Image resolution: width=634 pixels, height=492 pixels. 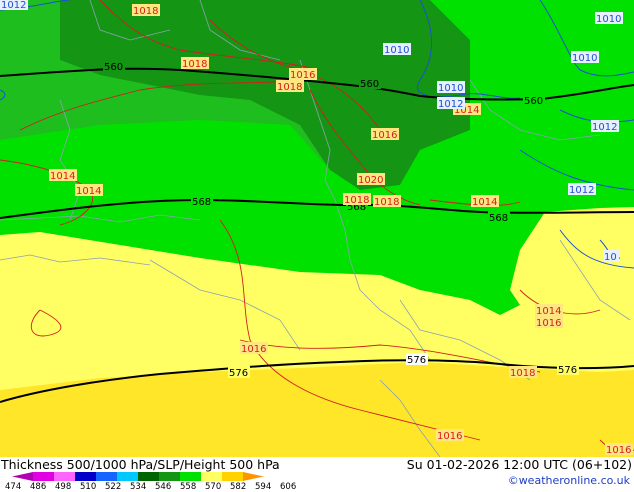 What do you see at coordinates (498, 218) in the screenshot?
I see `label-568-c: 568` at bounding box center [498, 218].